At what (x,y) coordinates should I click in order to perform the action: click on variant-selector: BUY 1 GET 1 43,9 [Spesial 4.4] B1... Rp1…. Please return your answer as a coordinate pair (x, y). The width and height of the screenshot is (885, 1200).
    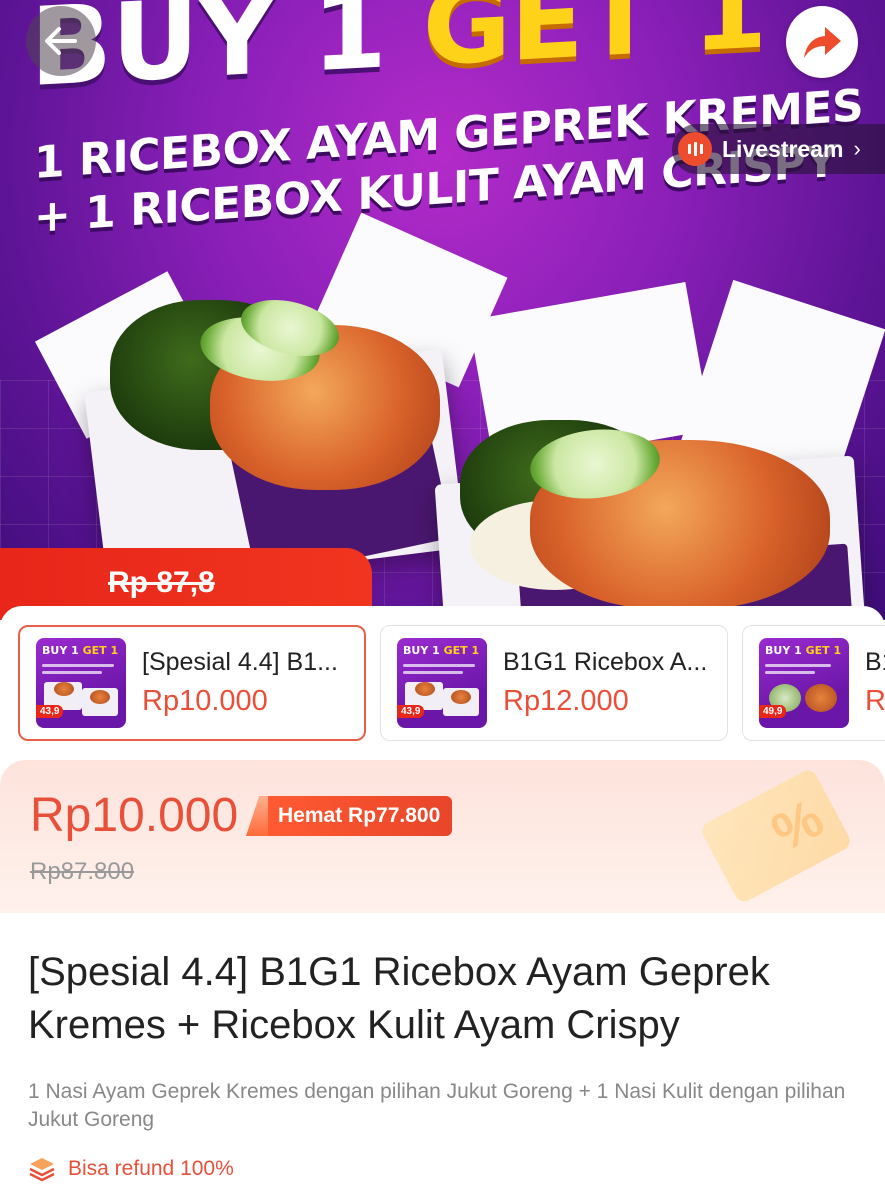
    Looking at the image, I should click on (442, 681).